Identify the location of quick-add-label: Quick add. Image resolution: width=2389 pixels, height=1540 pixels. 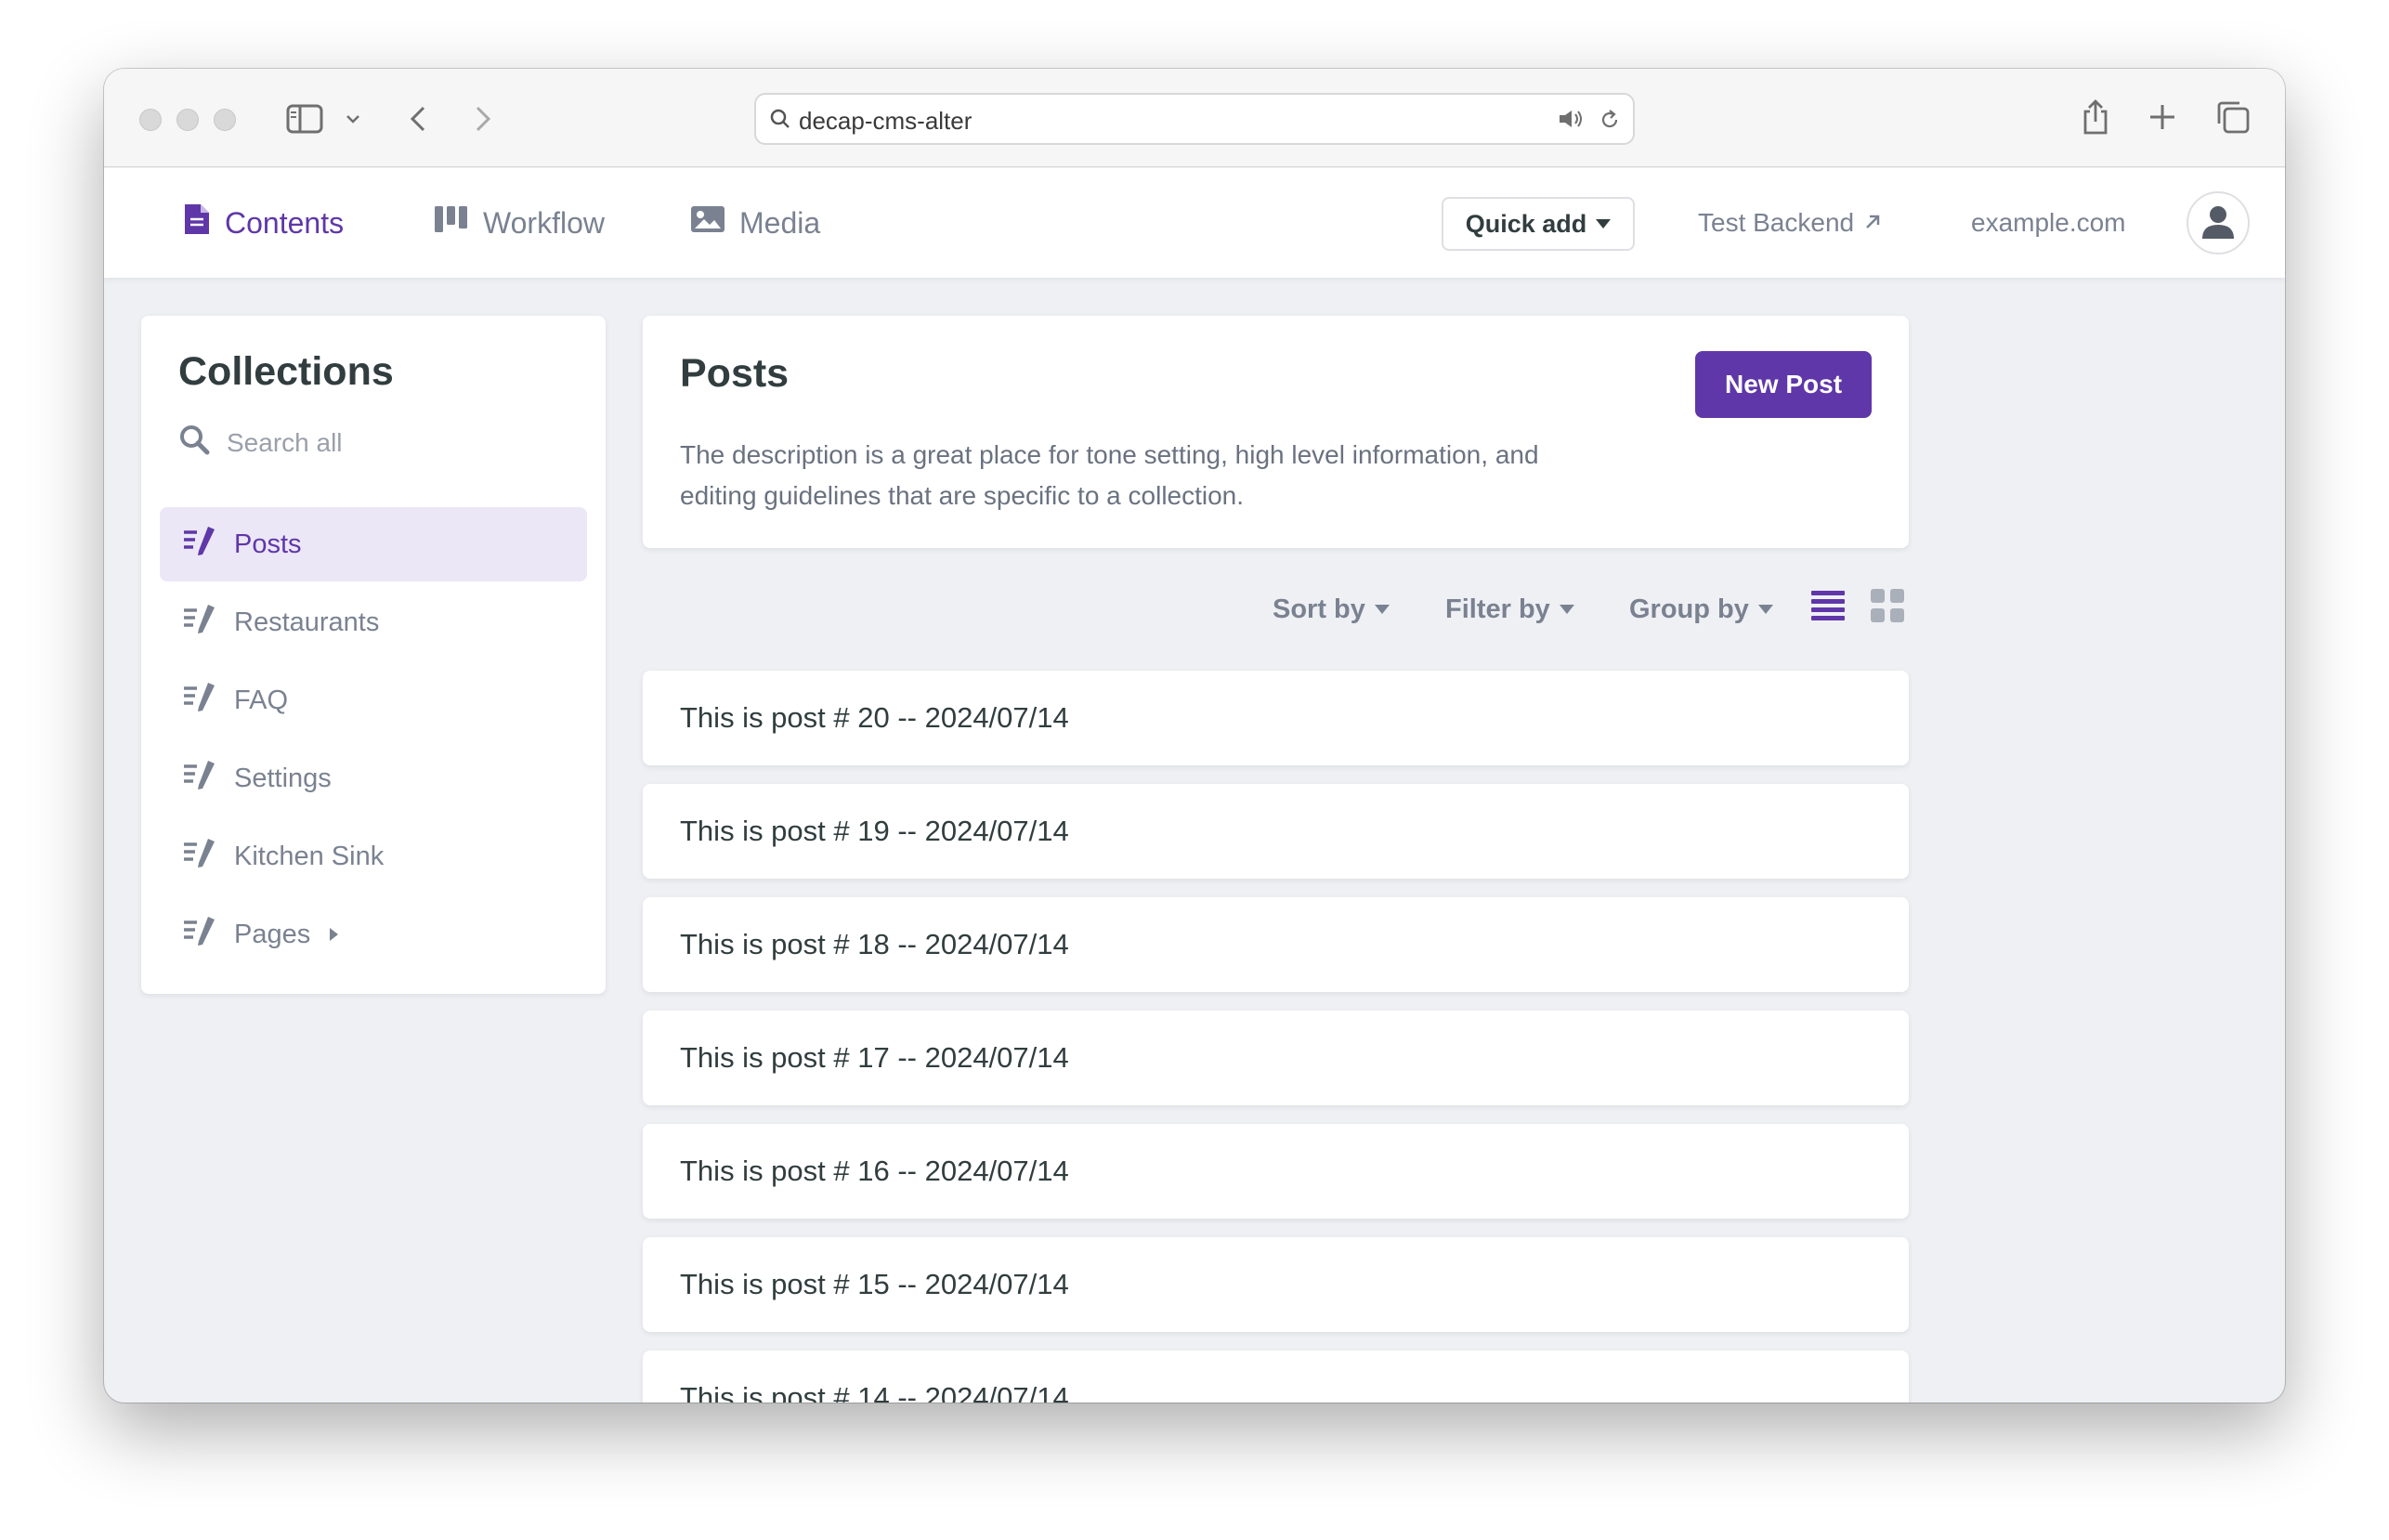
(1526, 223).